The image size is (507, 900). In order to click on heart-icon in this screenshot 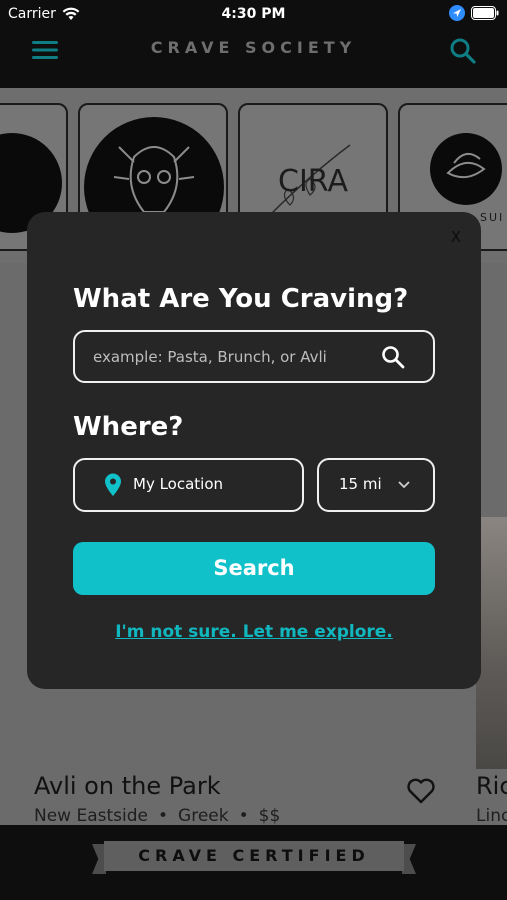, I will do `click(421, 791)`.